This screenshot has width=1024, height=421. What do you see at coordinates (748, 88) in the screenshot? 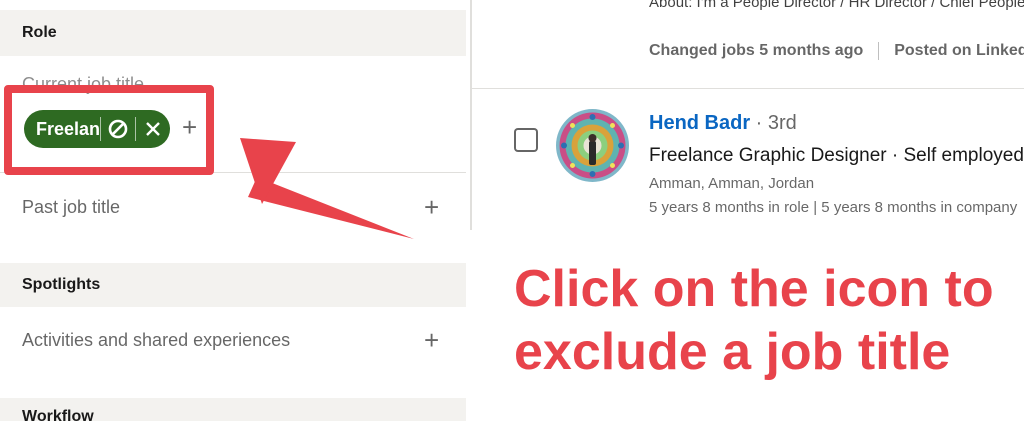
I see `result-divider` at bounding box center [748, 88].